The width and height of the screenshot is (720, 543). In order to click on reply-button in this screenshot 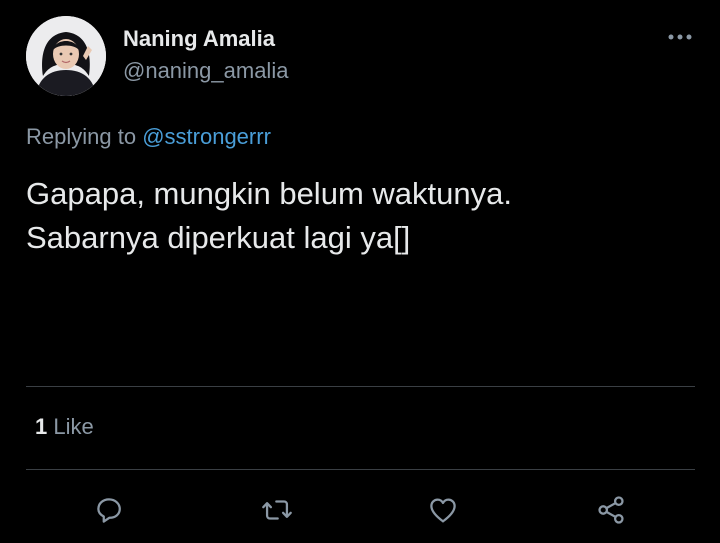, I will do `click(109, 510)`.